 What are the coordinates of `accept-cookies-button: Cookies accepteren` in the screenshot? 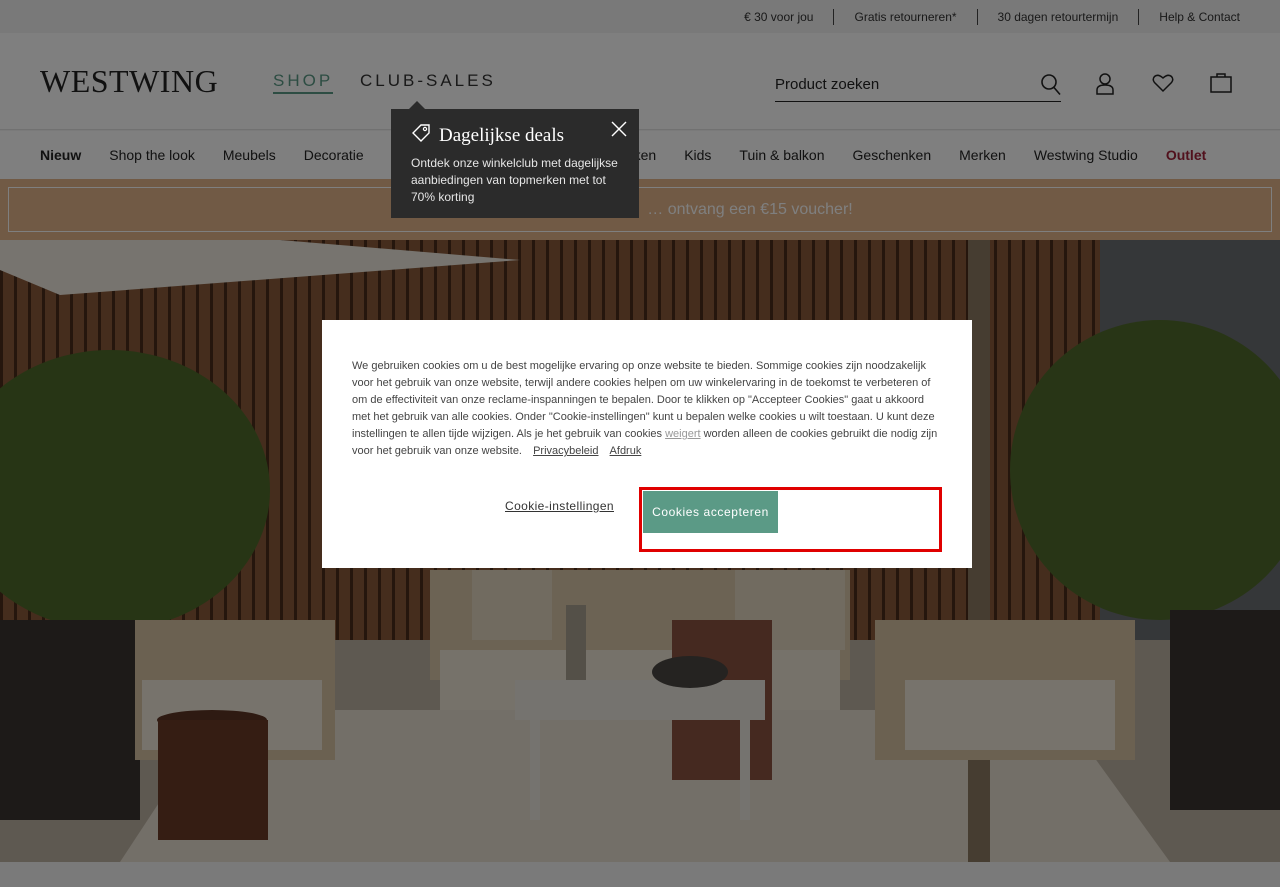 It's located at (710, 512).